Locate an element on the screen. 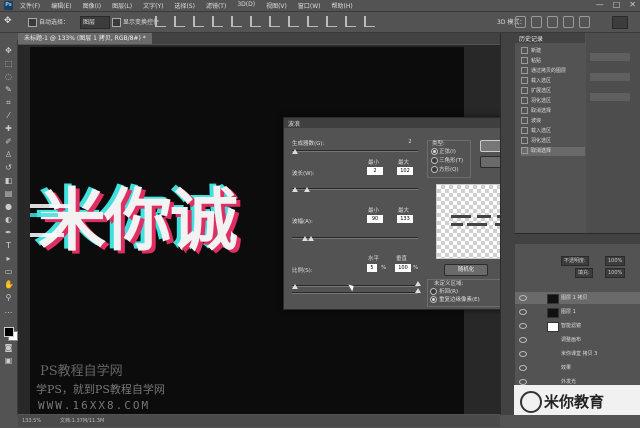 This screenshot has height=428, width=640. history-item: 扩展选区 is located at coordinates (553, 91).